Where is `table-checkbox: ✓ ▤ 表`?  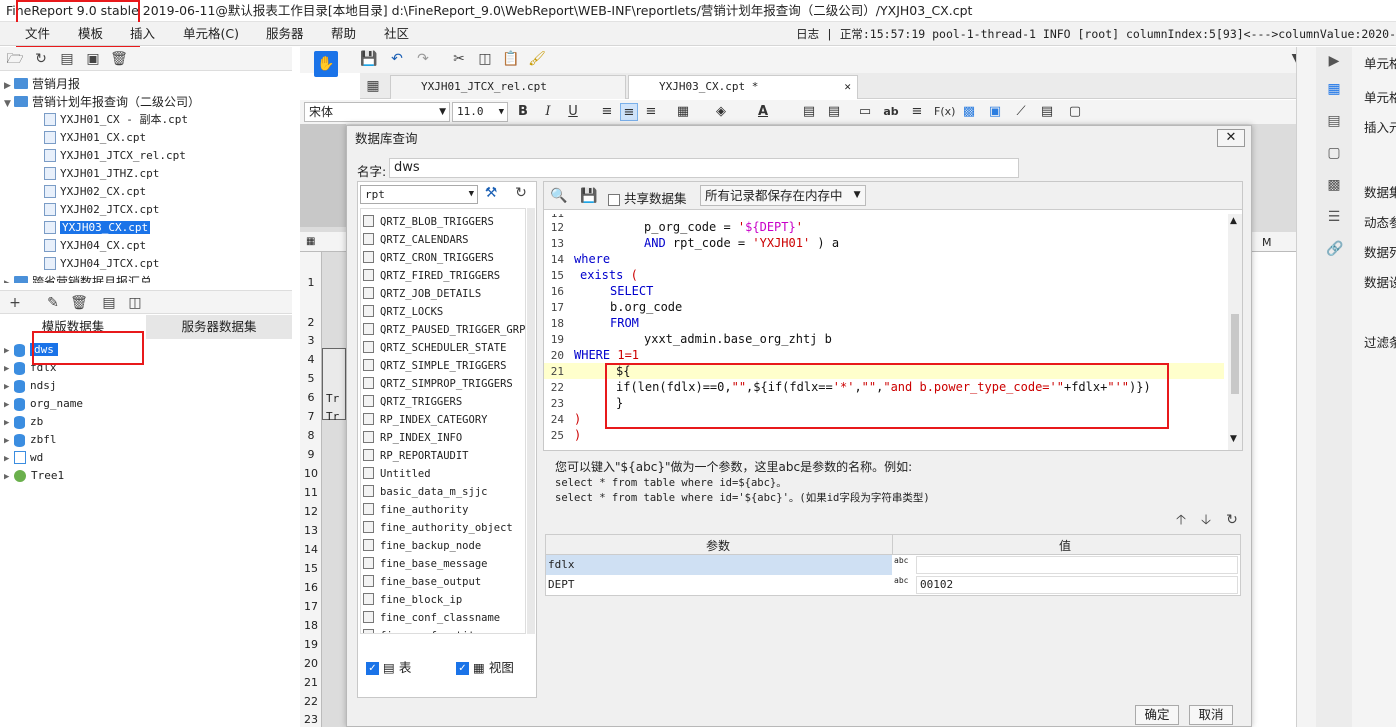 table-checkbox: ✓ ▤ 表 is located at coordinates (388, 666).